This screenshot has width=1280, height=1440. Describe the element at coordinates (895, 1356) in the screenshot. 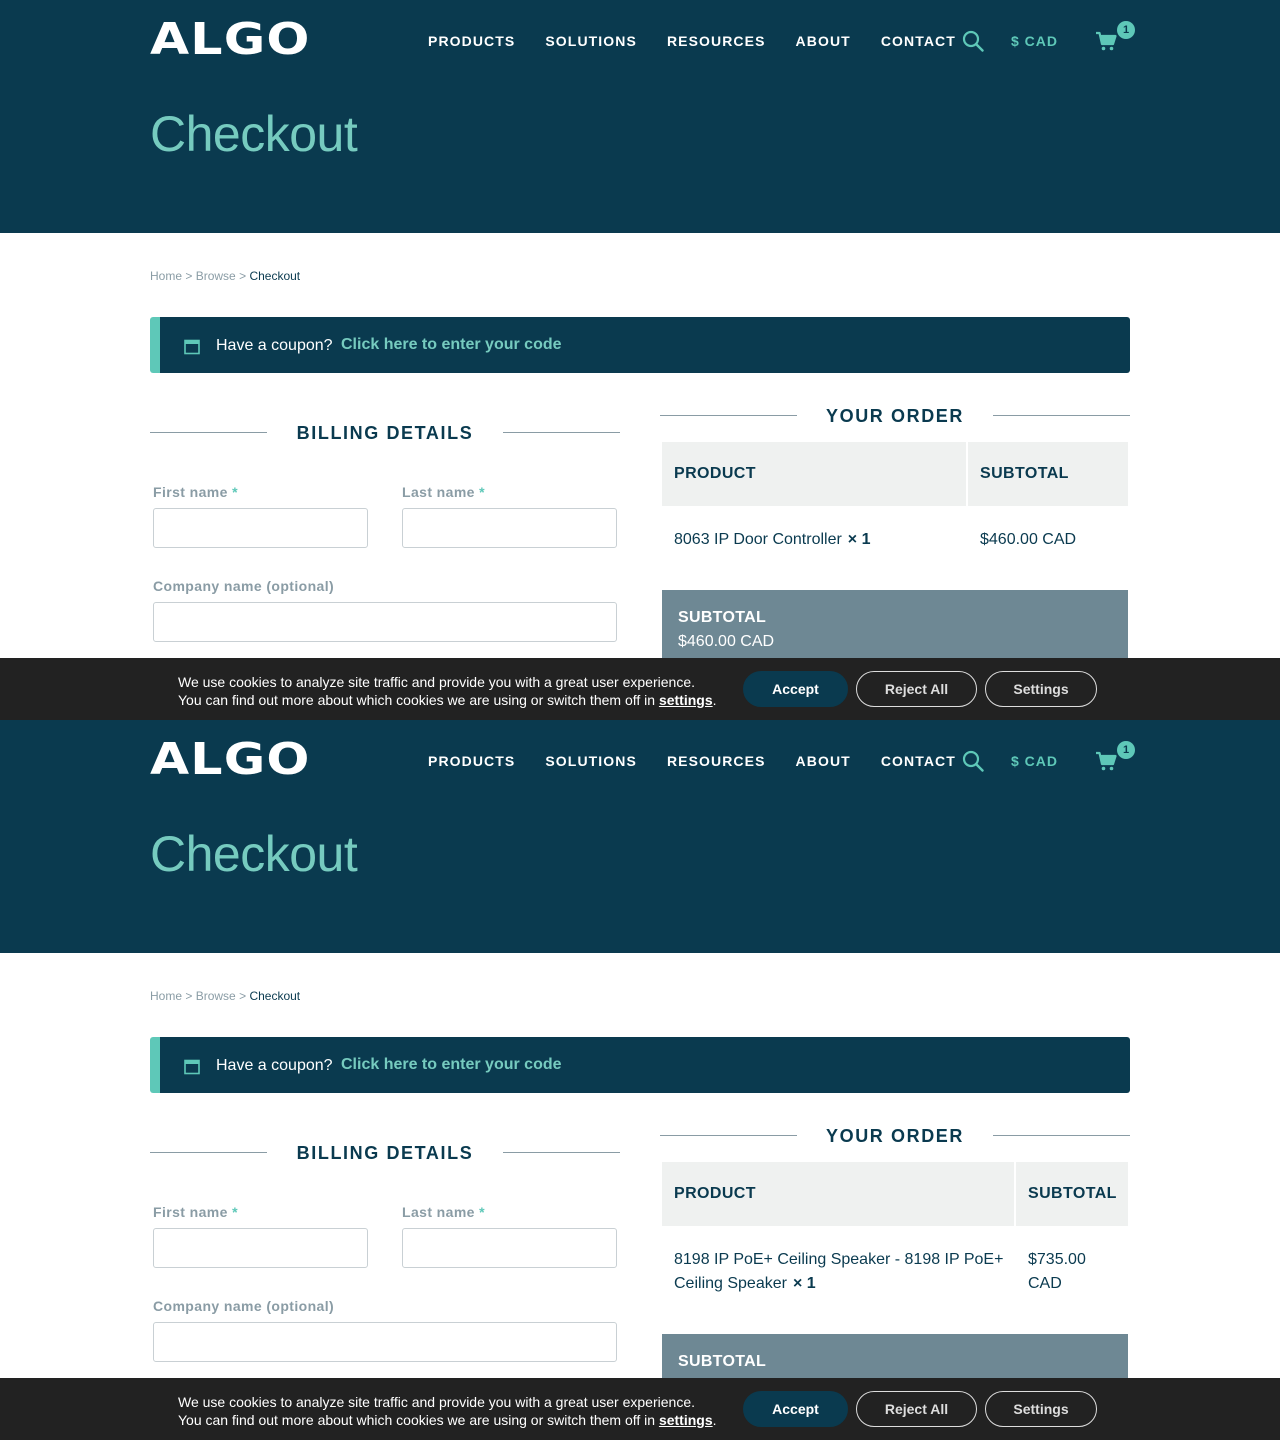

I see `cart-subtotal: SUBTOTAL` at that location.